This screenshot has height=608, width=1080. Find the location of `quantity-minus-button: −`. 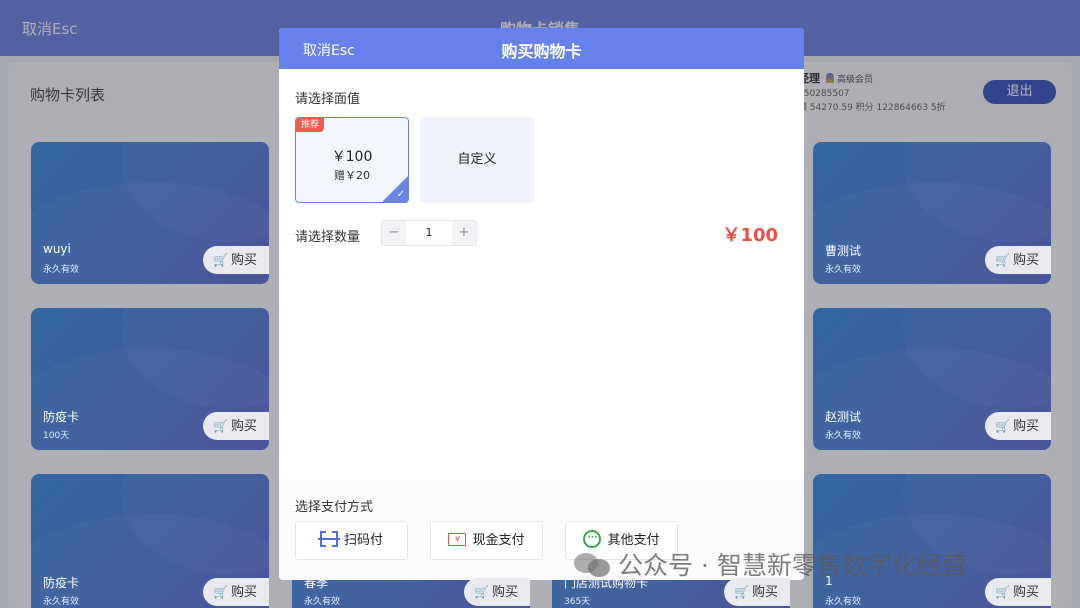

quantity-minus-button: − is located at coordinates (394, 233).